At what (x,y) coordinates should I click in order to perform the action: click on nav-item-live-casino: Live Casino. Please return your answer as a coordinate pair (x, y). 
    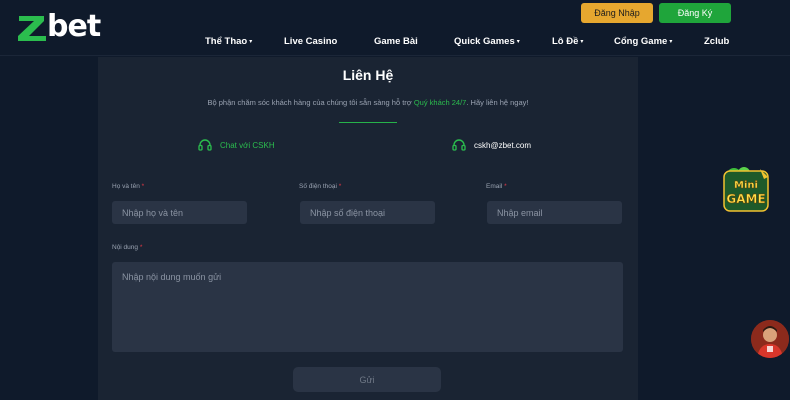
    Looking at the image, I should click on (310, 41).